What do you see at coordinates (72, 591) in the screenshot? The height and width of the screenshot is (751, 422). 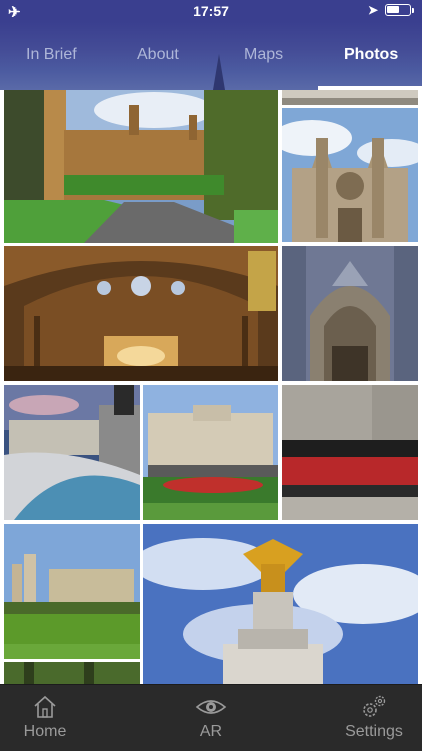 I see `photo-palace-memorial` at bounding box center [72, 591].